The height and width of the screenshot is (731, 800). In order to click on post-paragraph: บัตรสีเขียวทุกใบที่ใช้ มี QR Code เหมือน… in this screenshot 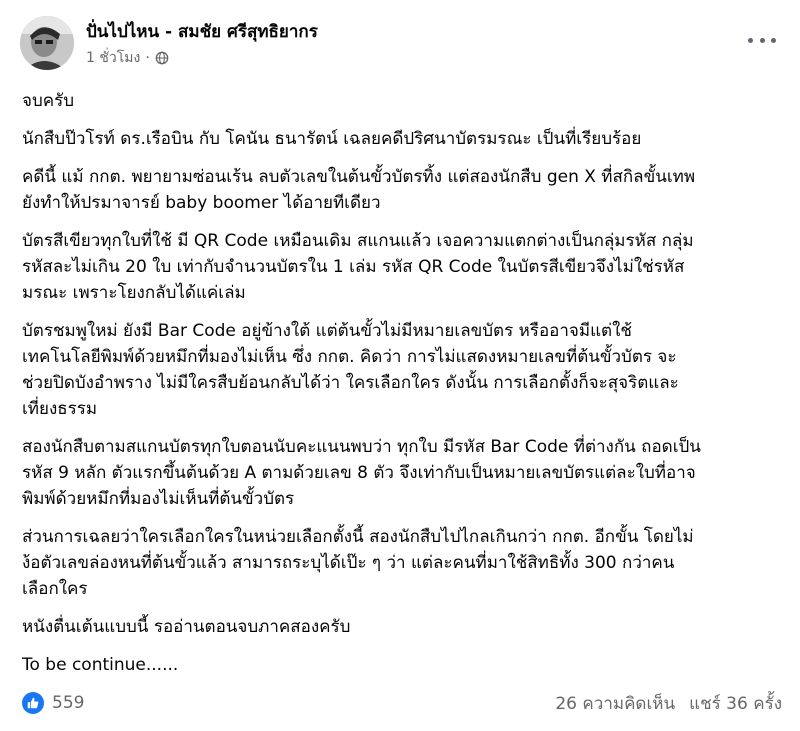, I will do `click(358, 267)`.